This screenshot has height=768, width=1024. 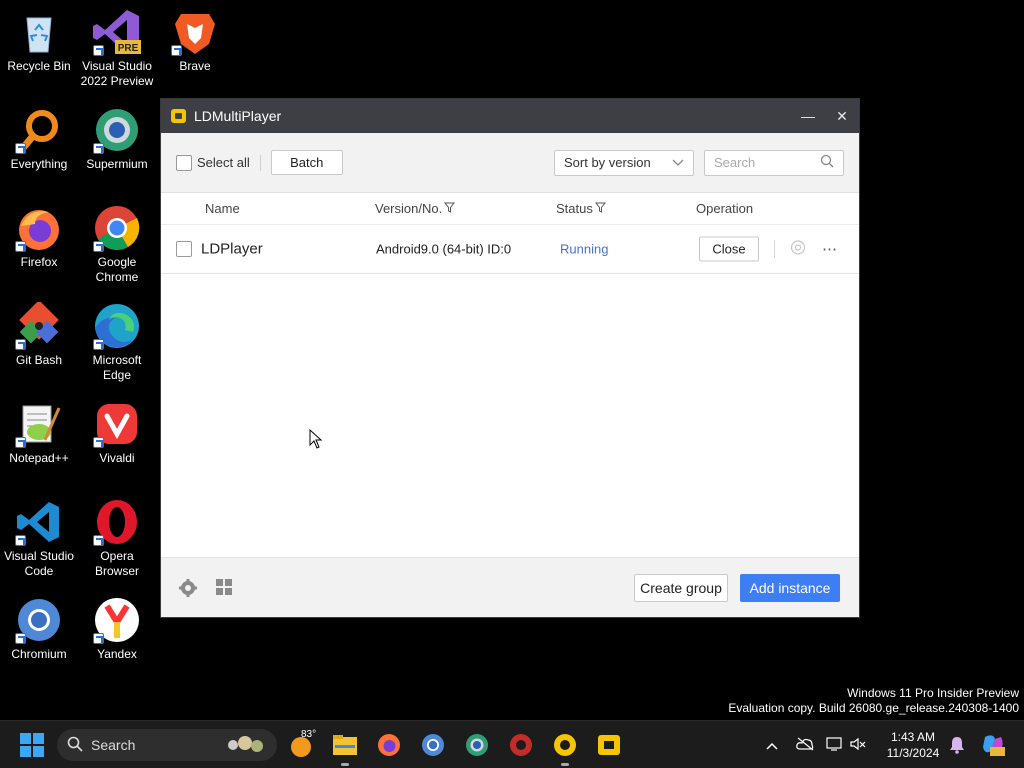 What do you see at coordinates (238, 116) in the screenshot?
I see `window-title: LDMultiPlayer` at bounding box center [238, 116].